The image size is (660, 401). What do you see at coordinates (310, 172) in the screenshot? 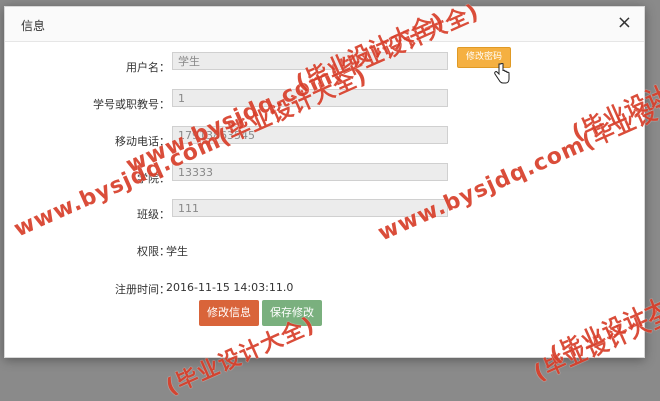
I see `college-field` at bounding box center [310, 172].